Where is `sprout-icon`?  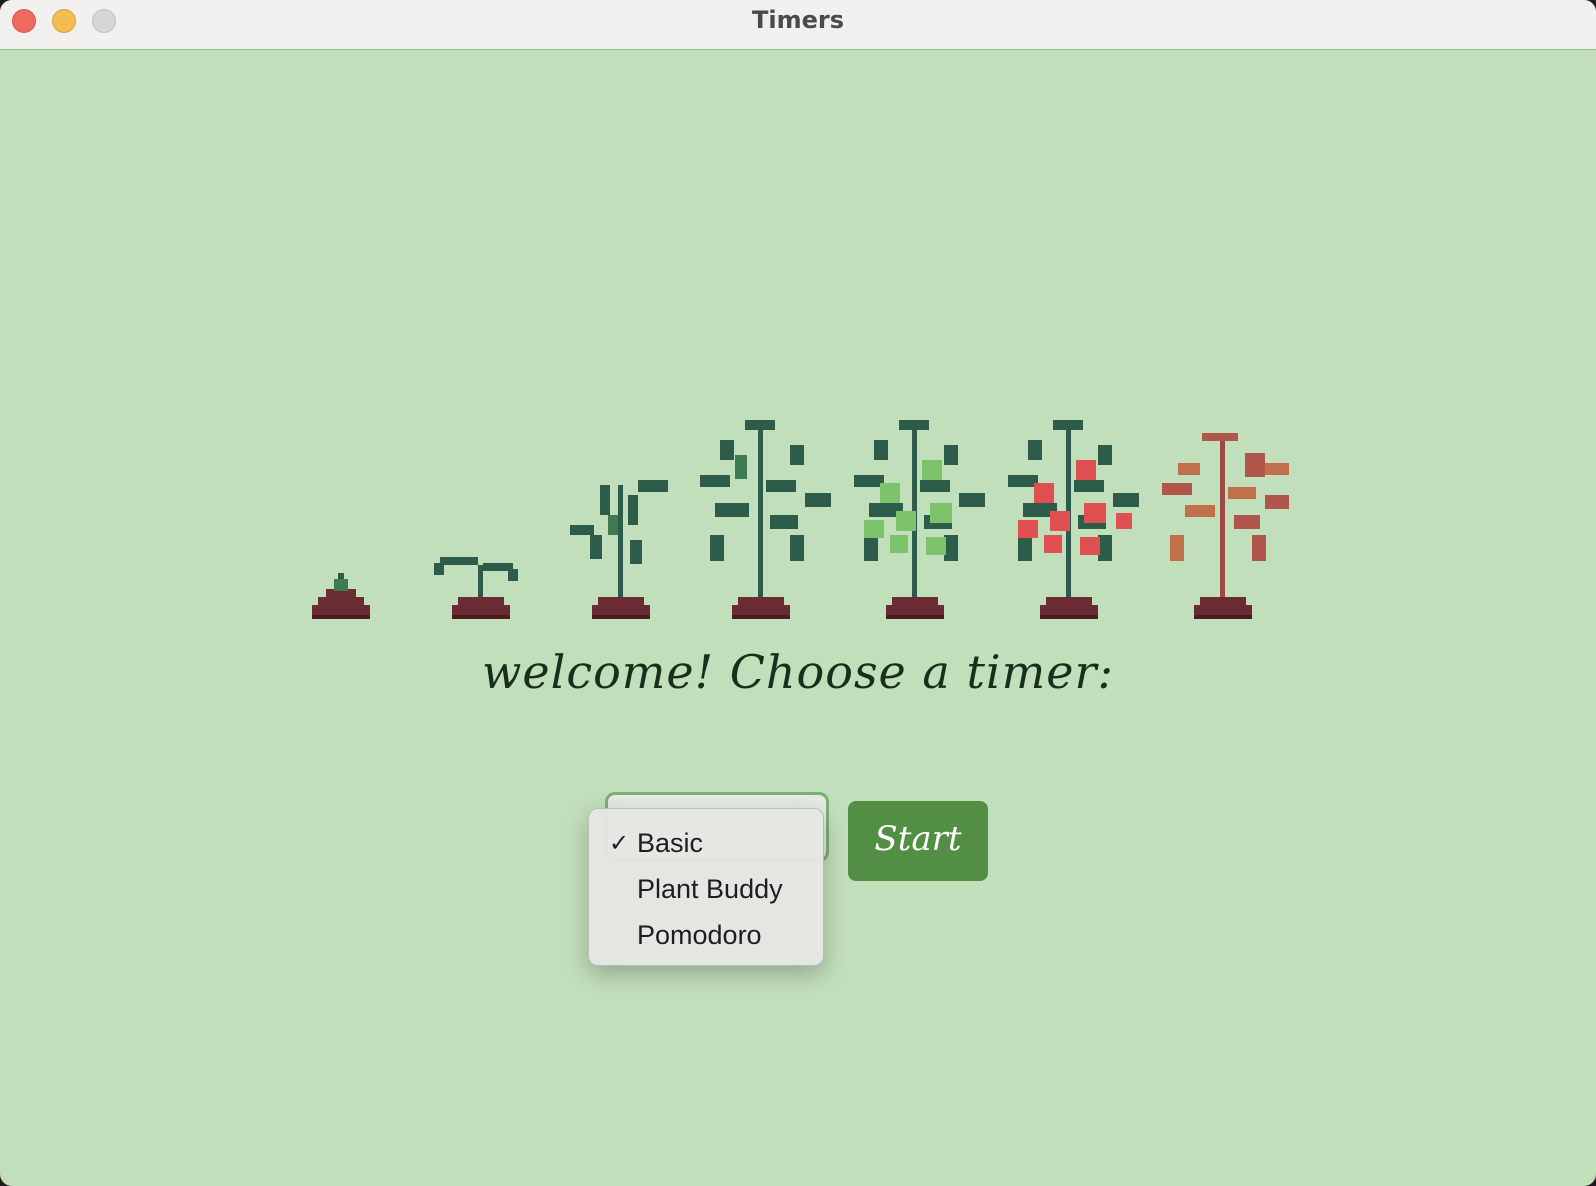 sprout-icon is located at coordinates (476, 588).